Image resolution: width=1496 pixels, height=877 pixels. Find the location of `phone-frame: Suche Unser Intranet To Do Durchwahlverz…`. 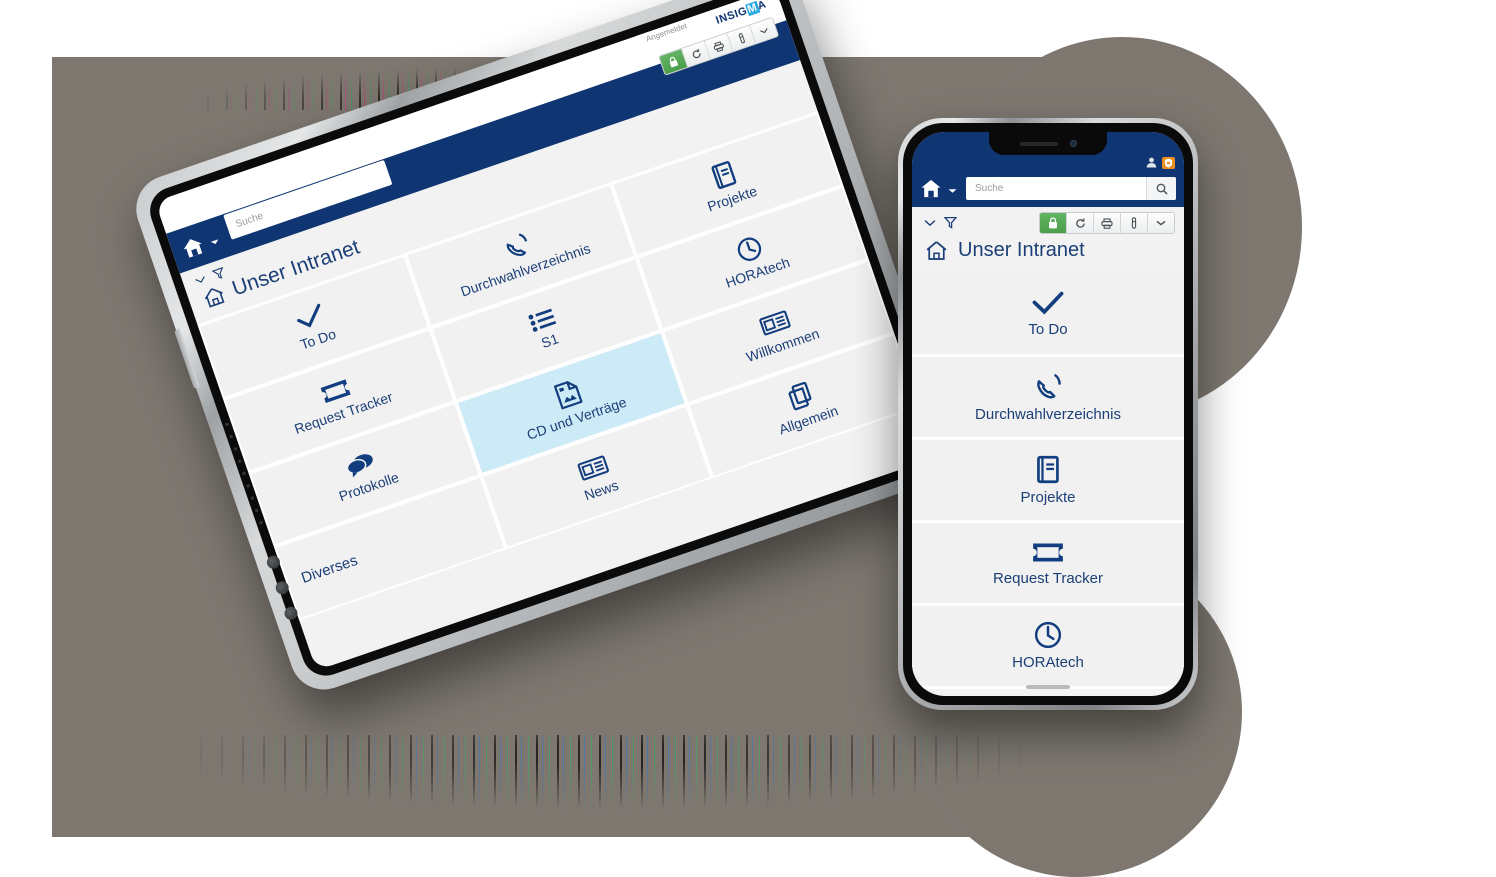

phone-frame: Suche Unser Intranet To Do Durchwahlverz… is located at coordinates (1048, 414).